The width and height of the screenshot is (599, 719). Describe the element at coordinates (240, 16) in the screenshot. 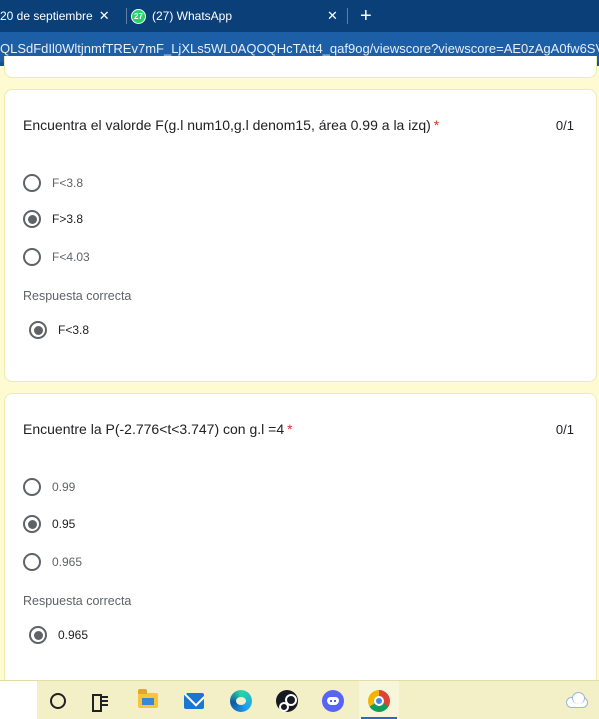

I see `tab-whatsapp: 27 (27) WhatsApp ✕` at that location.